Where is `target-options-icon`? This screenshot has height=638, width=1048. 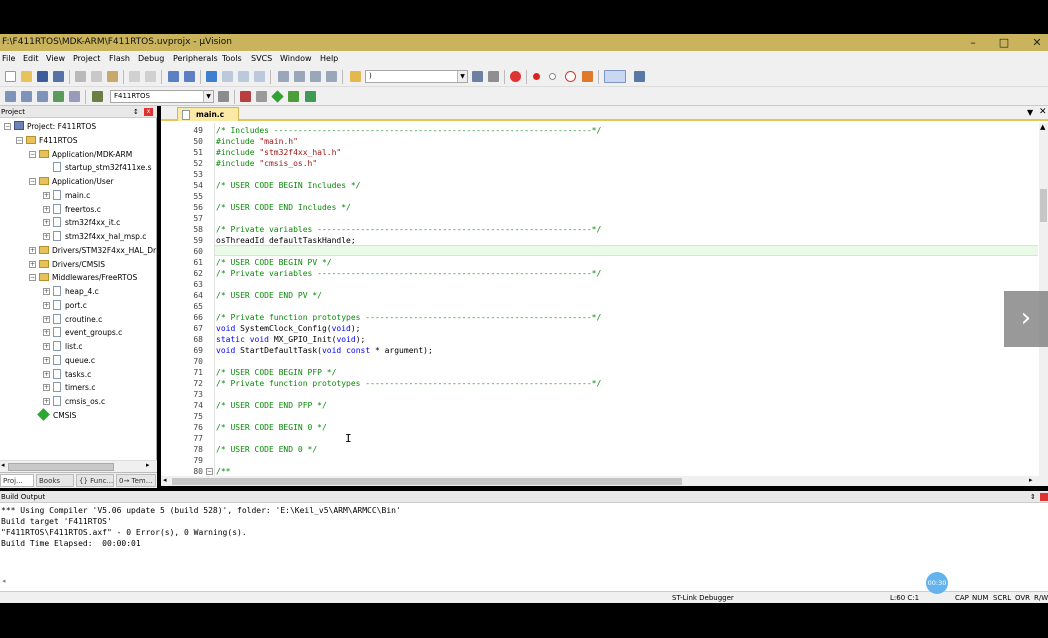 target-options-icon is located at coordinates (223, 96).